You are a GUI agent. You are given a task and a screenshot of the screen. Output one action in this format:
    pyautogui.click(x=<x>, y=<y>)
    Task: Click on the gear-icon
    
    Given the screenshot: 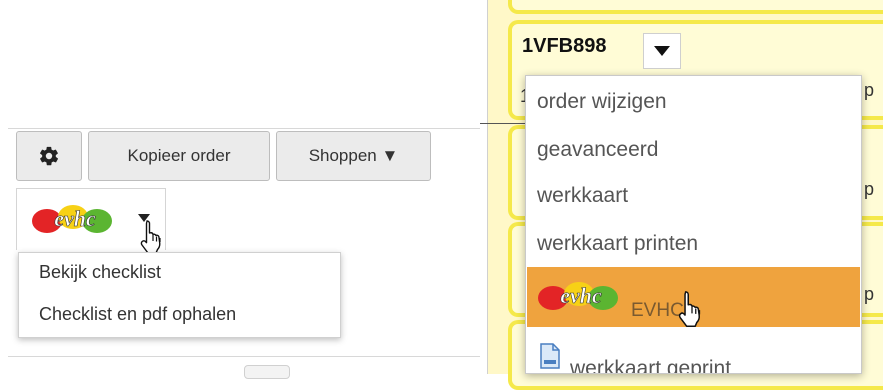 What is the action you would take?
    pyautogui.click(x=49, y=156)
    